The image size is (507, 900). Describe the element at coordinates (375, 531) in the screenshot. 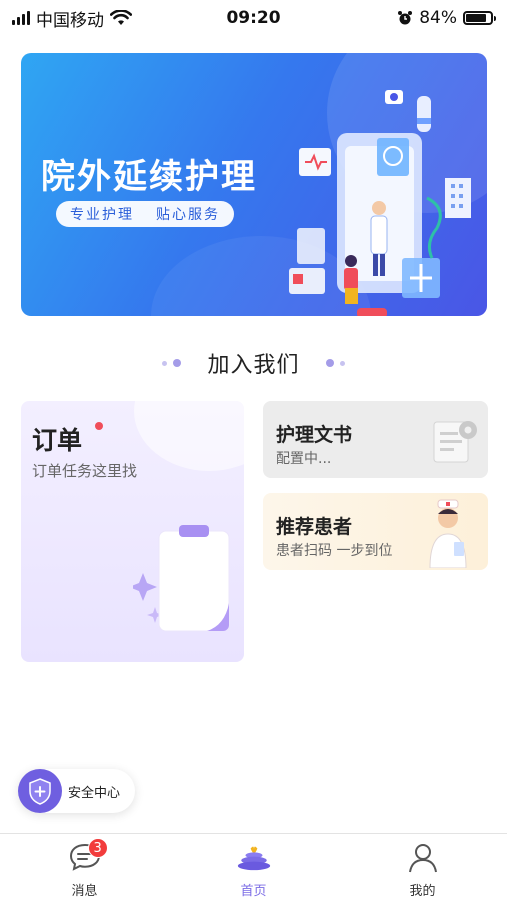

I see `recommend-patient-card: 推荐患者 患者扫码 一步到位` at that location.